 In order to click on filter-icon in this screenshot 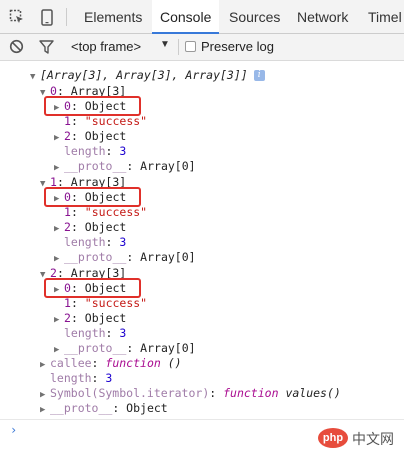, I will do `click(46, 48)`.